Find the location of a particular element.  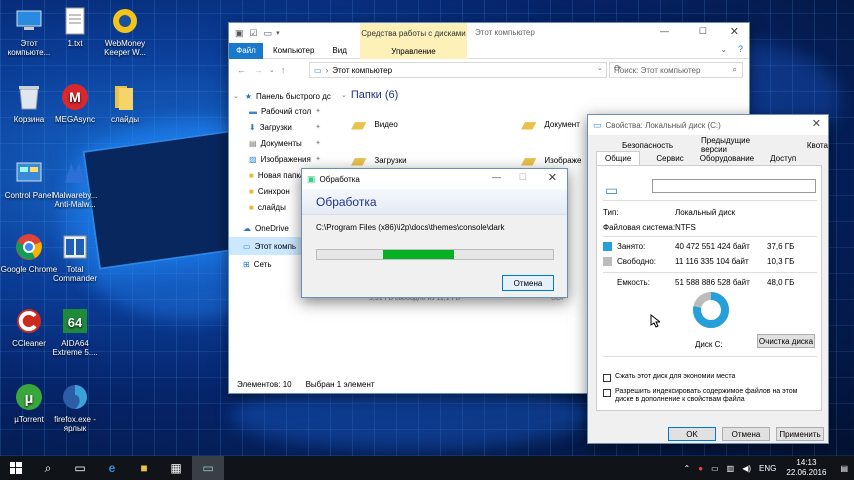

file-explorer-icon: ■ is located at coordinates (144, 468).